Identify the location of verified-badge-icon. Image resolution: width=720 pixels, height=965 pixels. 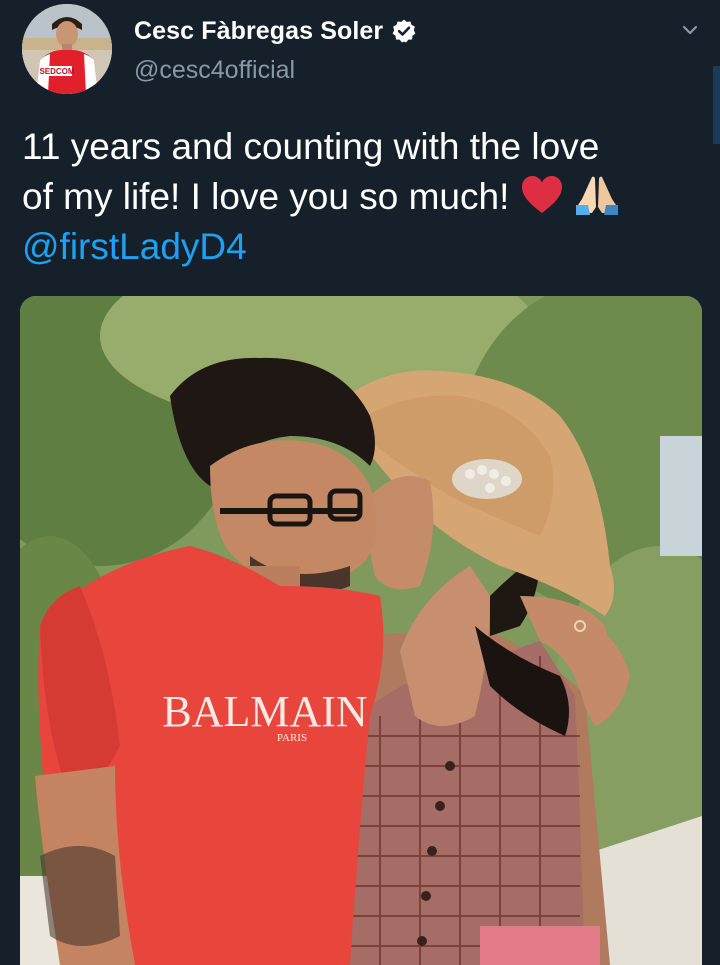
(404, 31).